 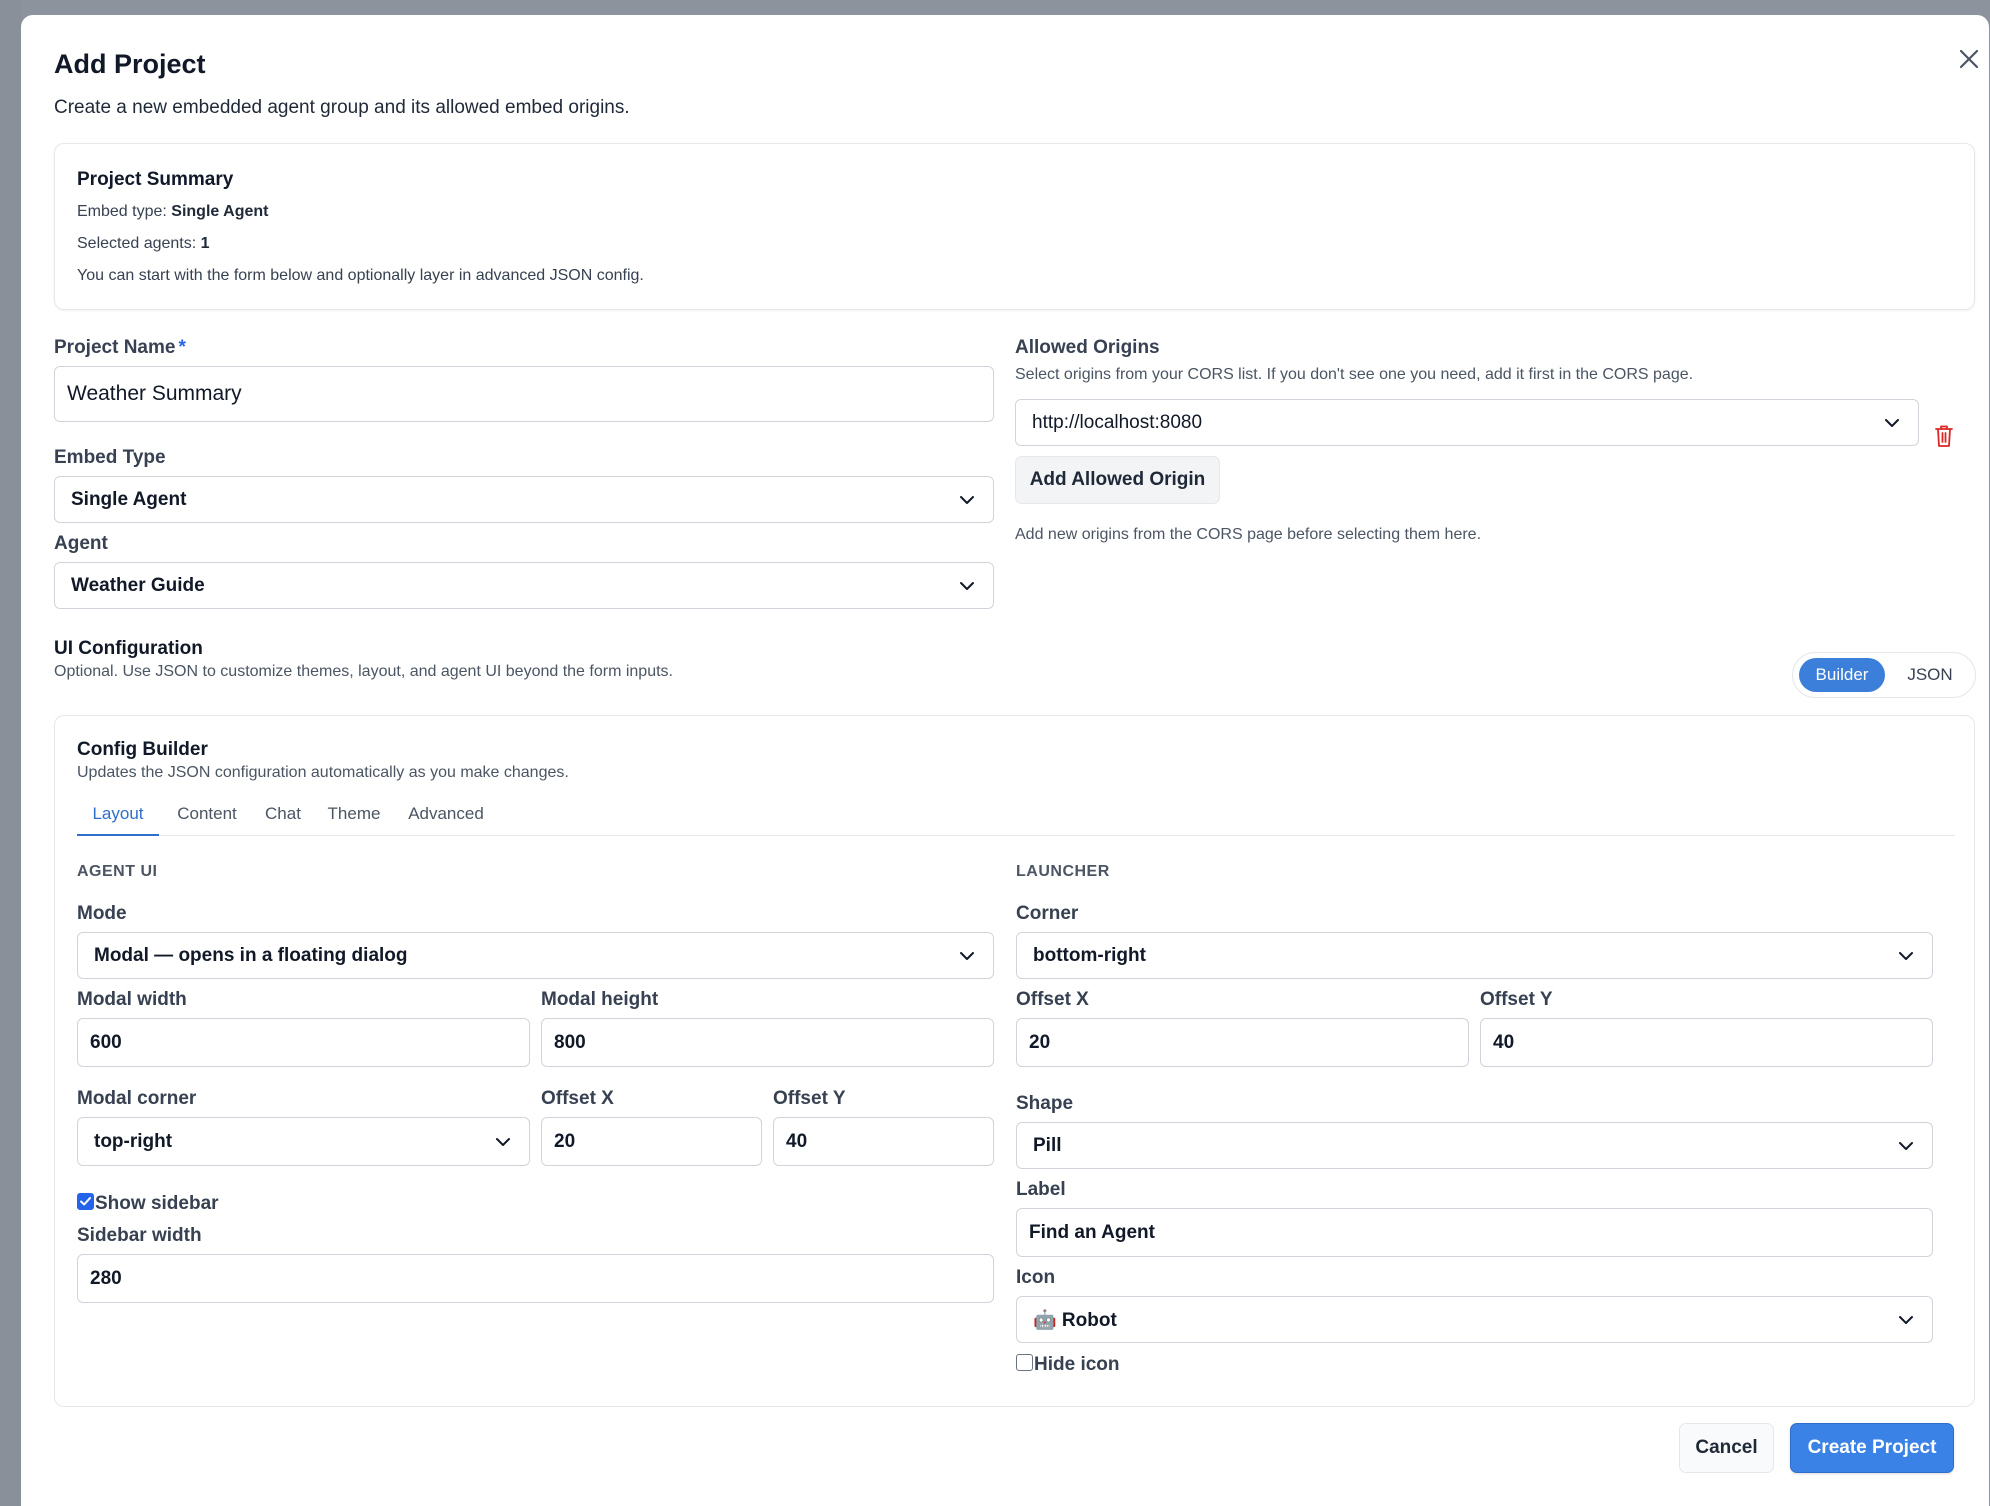 I want to click on agent-label: Agent, so click(x=81, y=543).